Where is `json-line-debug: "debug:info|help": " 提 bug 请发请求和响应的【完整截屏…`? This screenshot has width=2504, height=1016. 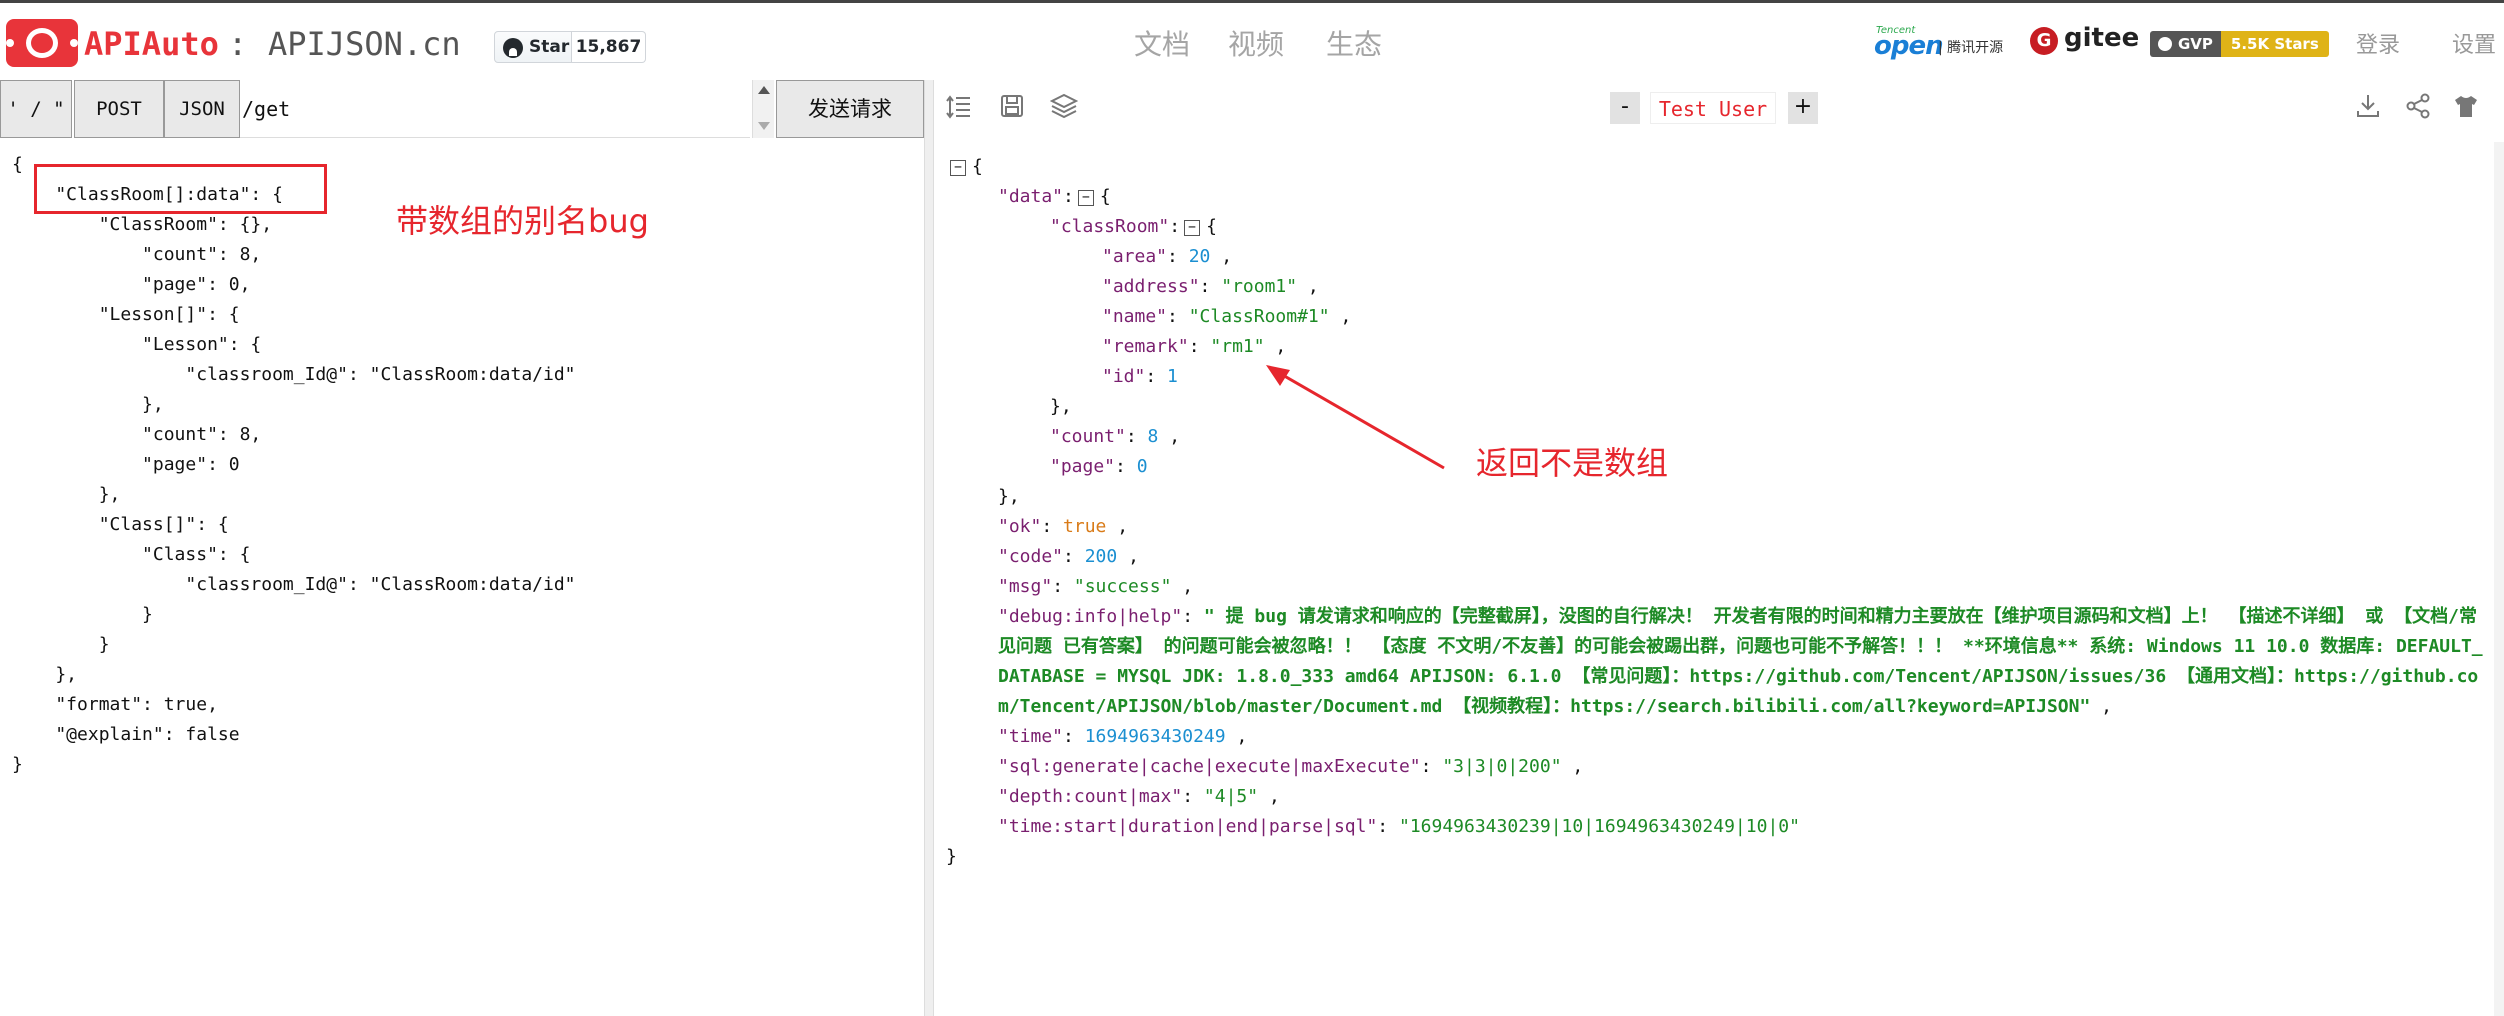
json-line-debug: "debug:info|help": " 提 bug 请发请求和响应的【完整截屏… is located at coordinates (1740, 661).